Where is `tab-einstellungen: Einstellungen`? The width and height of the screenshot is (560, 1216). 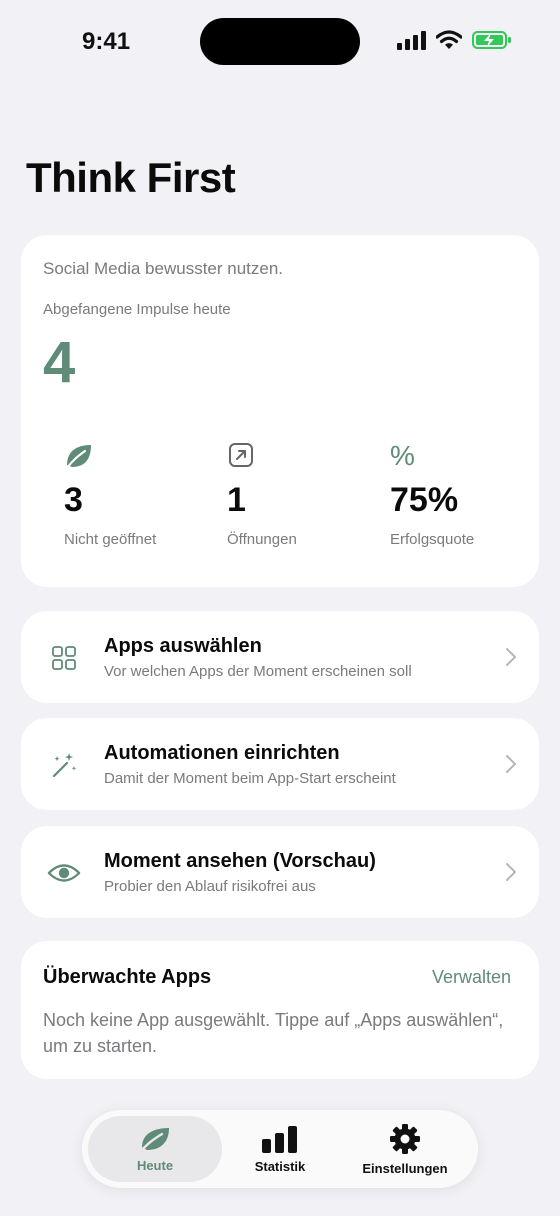 tab-einstellungen: Einstellungen is located at coordinates (405, 1149).